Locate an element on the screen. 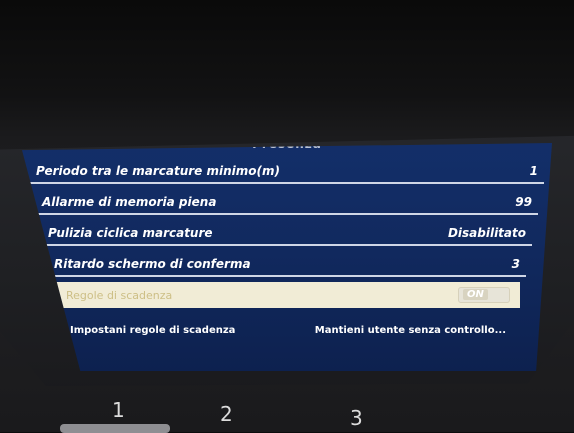  setting-label: Regole di scadenza is located at coordinates (119, 295).